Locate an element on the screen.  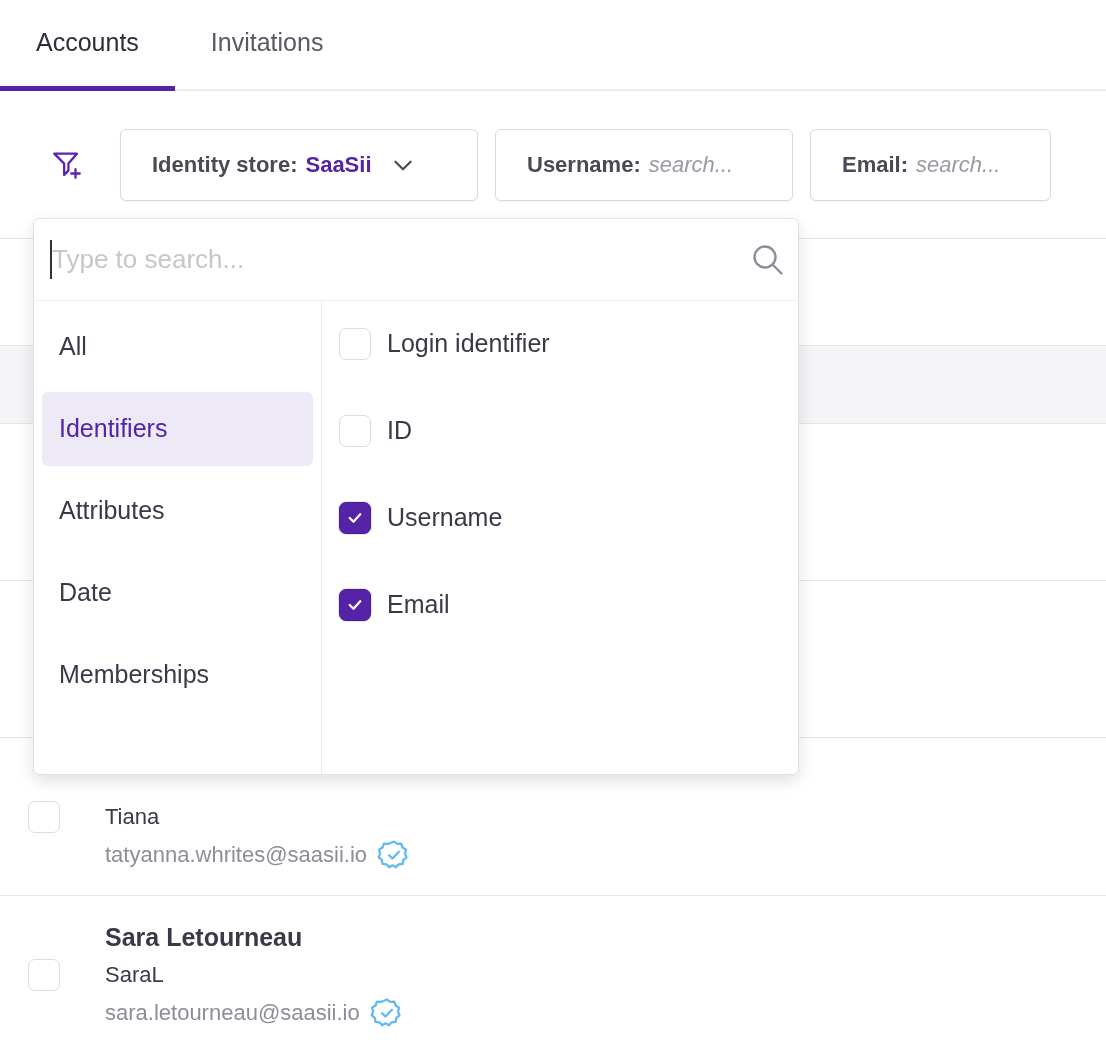
option-label: ID is located at coordinates (399, 431).